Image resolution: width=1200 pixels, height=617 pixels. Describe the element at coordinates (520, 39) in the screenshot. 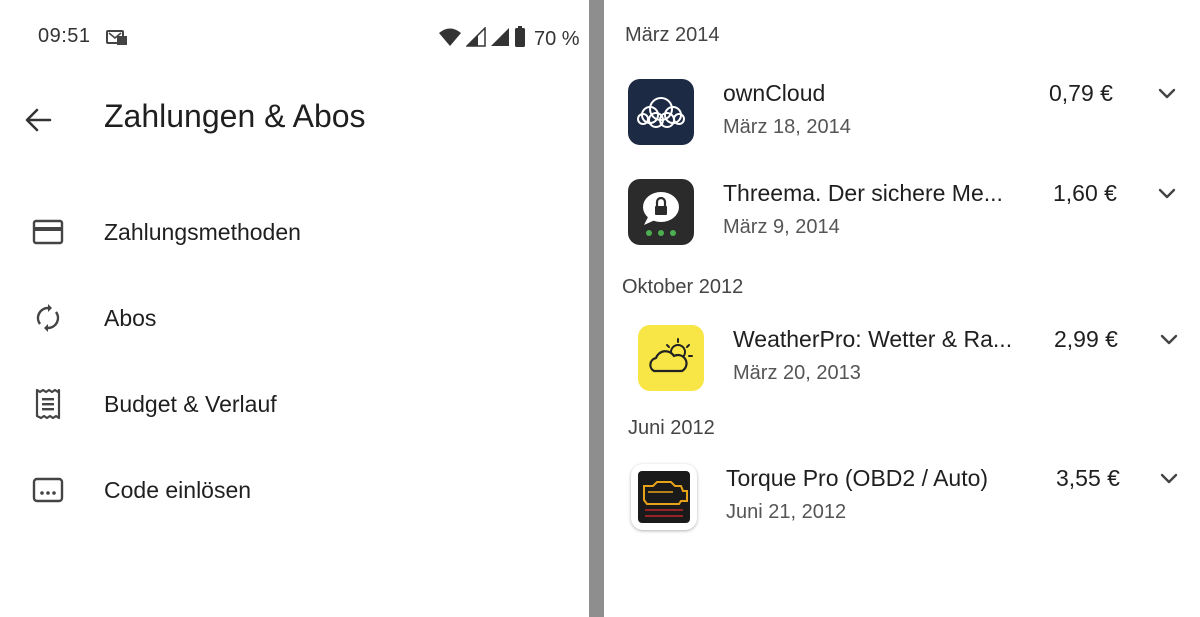

I see `battery-icon` at that location.